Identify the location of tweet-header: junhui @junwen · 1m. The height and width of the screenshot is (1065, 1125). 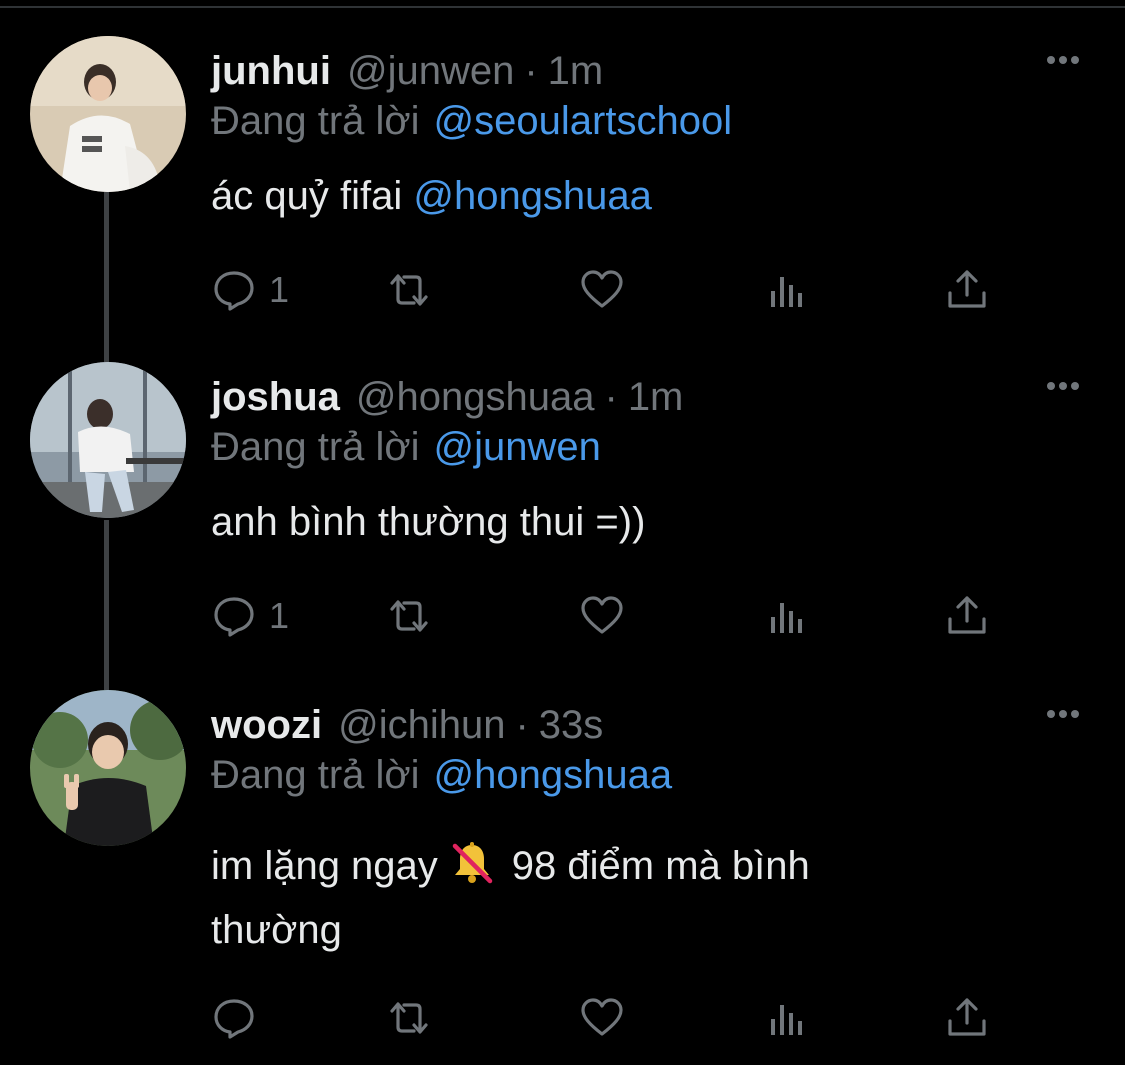
(407, 71).